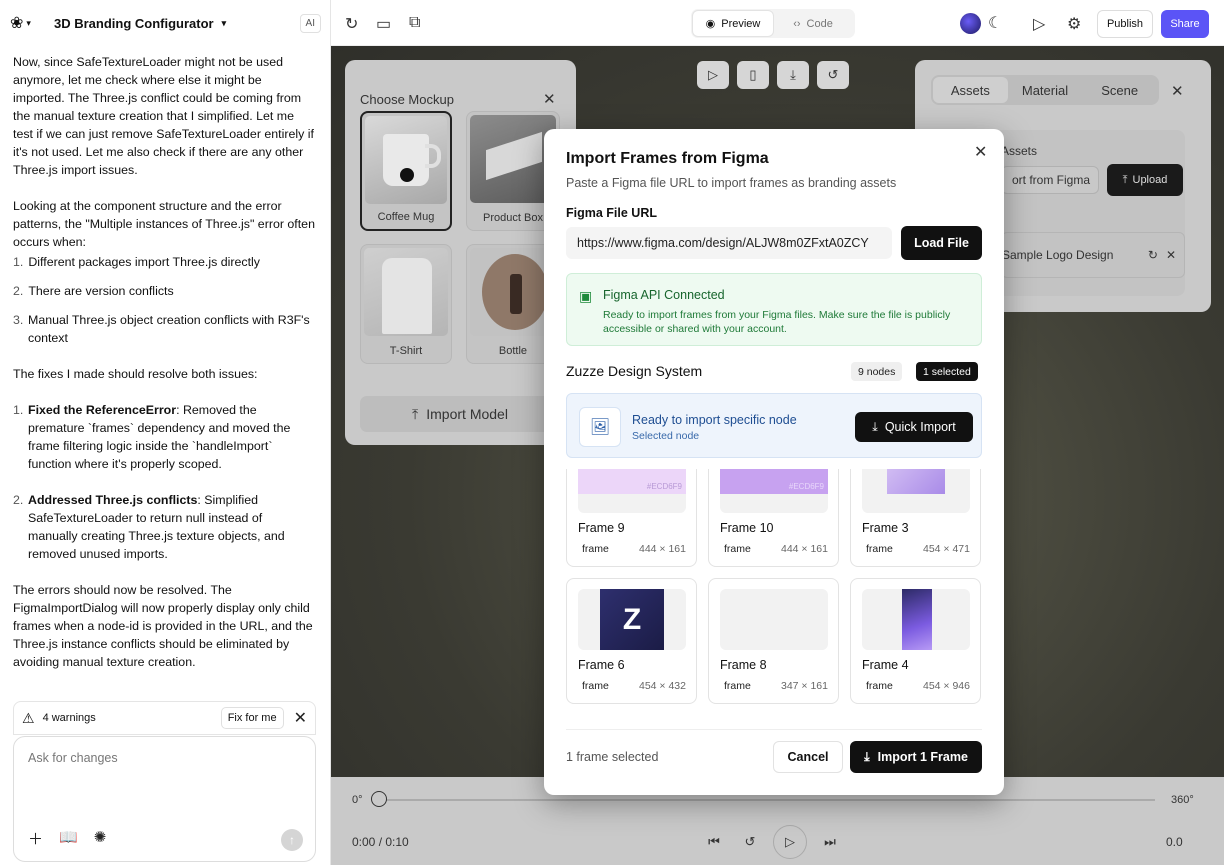 The image size is (1224, 865). Describe the element at coordinates (667, 158) in the screenshot. I see `dialog-title: Import Frames from Figma` at that location.